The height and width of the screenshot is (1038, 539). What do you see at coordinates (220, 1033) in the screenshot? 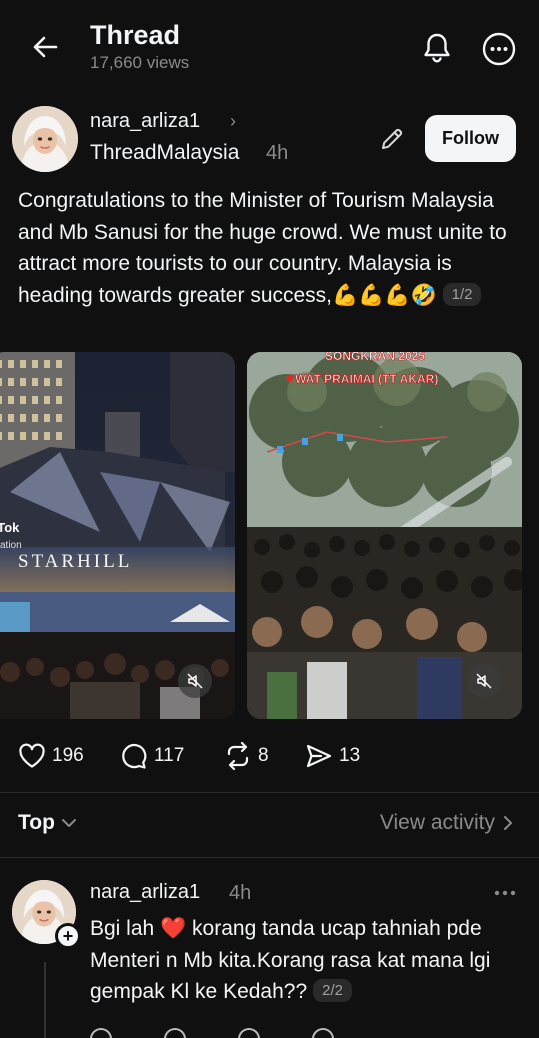
I see `reply-actions-partial` at bounding box center [220, 1033].